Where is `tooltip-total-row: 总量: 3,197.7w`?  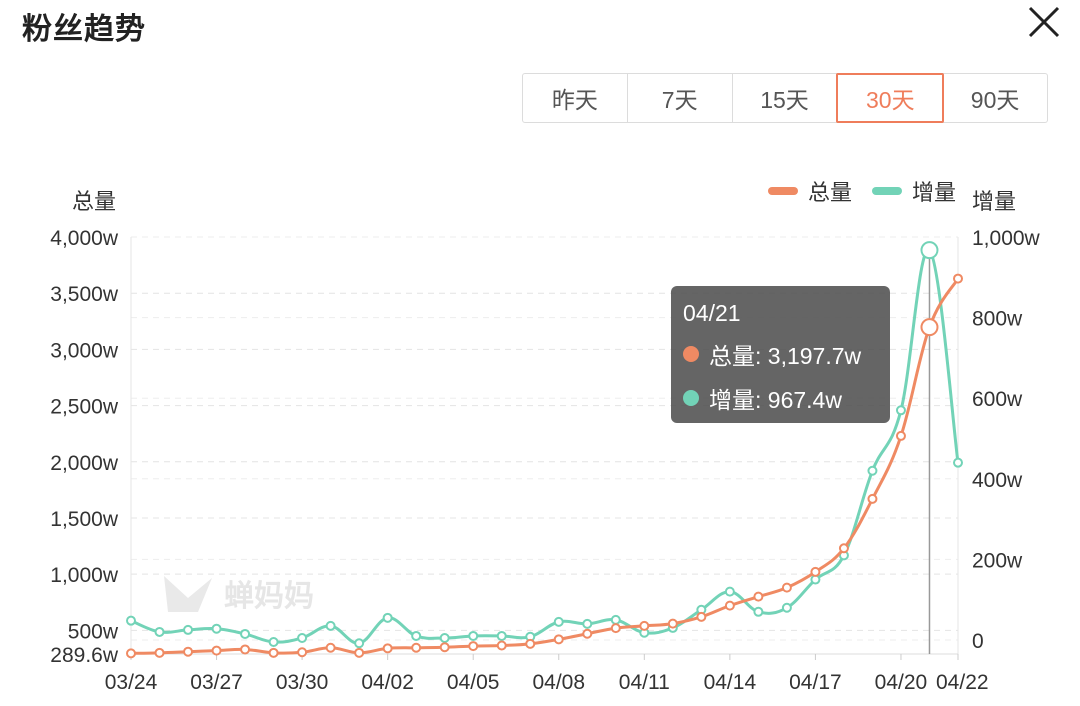
tooltip-total-row: 总量: 3,197.7w is located at coordinates (780, 354).